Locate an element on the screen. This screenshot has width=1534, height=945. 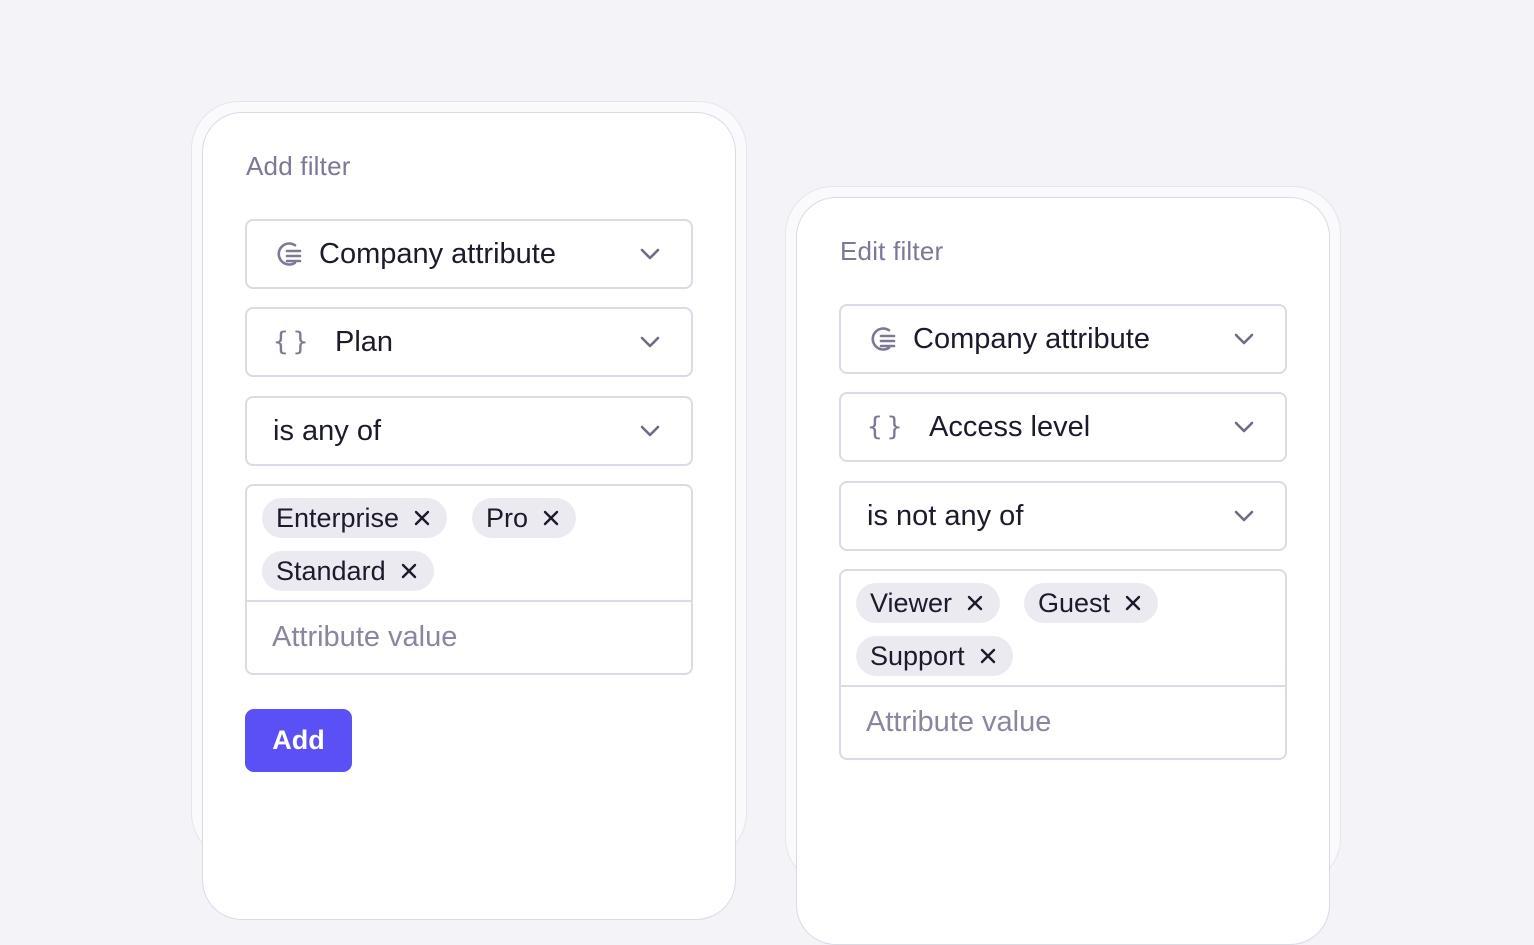
value-tag: Support is located at coordinates (934, 656).